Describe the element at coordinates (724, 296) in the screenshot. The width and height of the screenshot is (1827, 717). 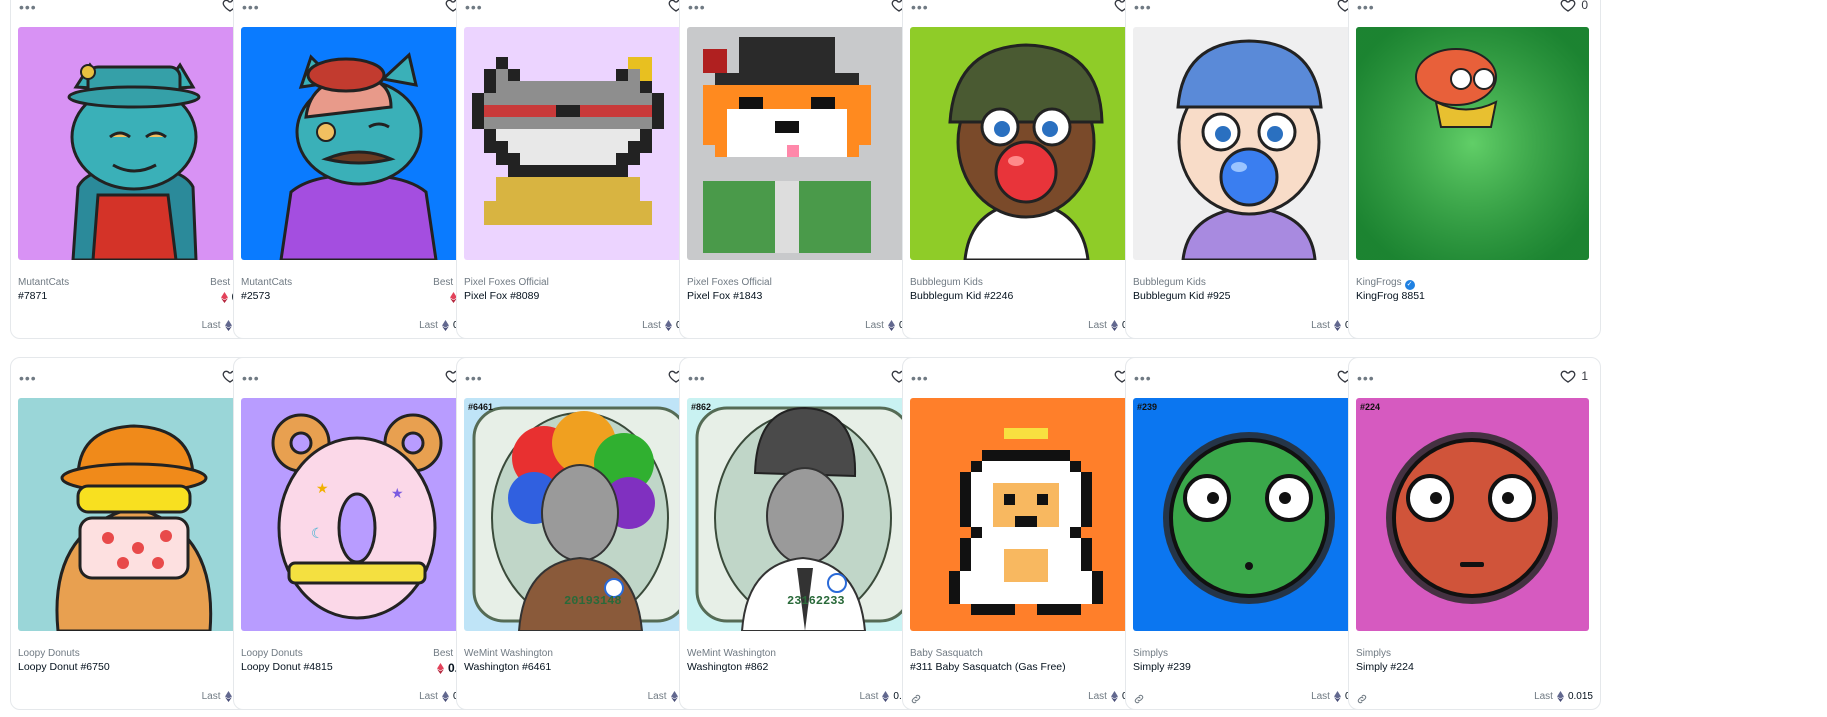
I see `item-name: Pixel Fox #1843` at that location.